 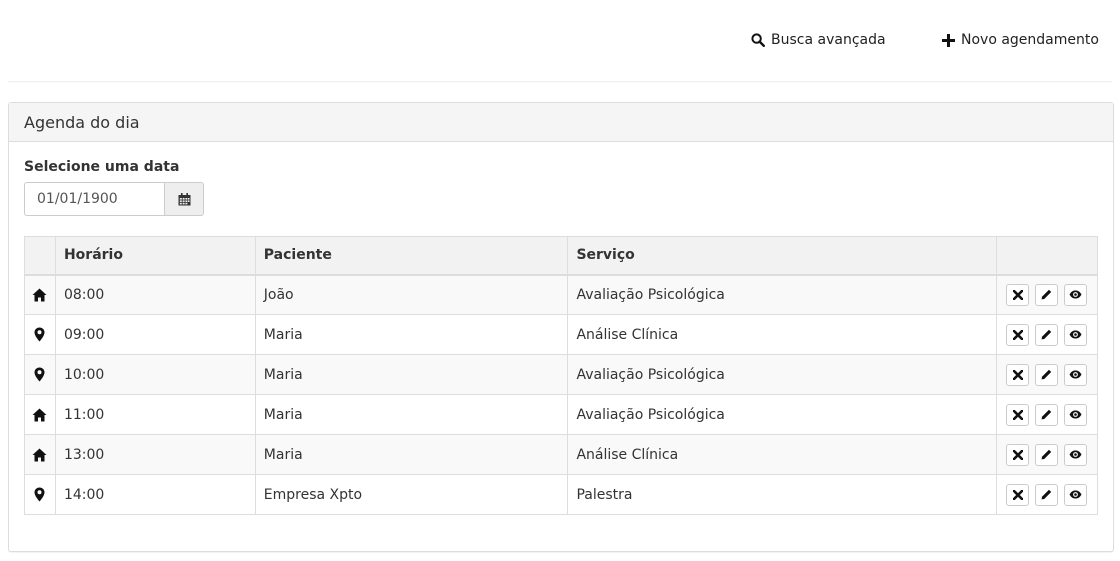 I want to click on new-appointment-link: Novo agendamento, so click(x=1020, y=40).